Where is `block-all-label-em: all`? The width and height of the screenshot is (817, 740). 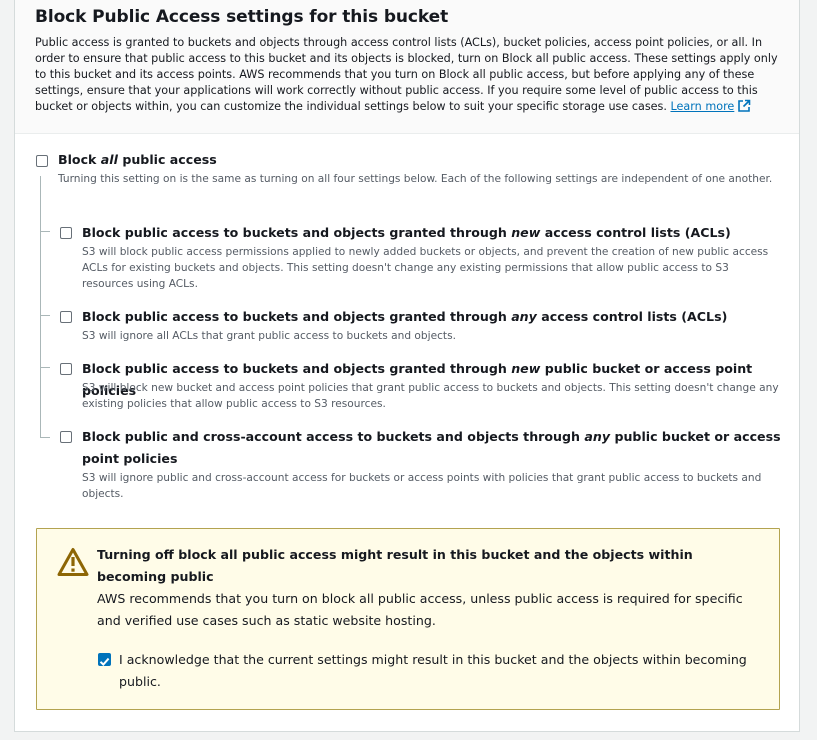 block-all-label-em: all is located at coordinates (109, 159).